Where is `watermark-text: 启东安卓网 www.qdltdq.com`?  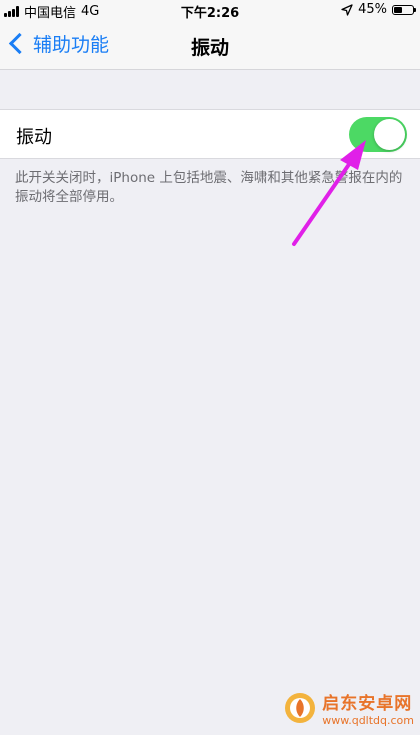
watermark-text: 启东安卓网 www.qdltdq.com is located at coordinates (368, 708).